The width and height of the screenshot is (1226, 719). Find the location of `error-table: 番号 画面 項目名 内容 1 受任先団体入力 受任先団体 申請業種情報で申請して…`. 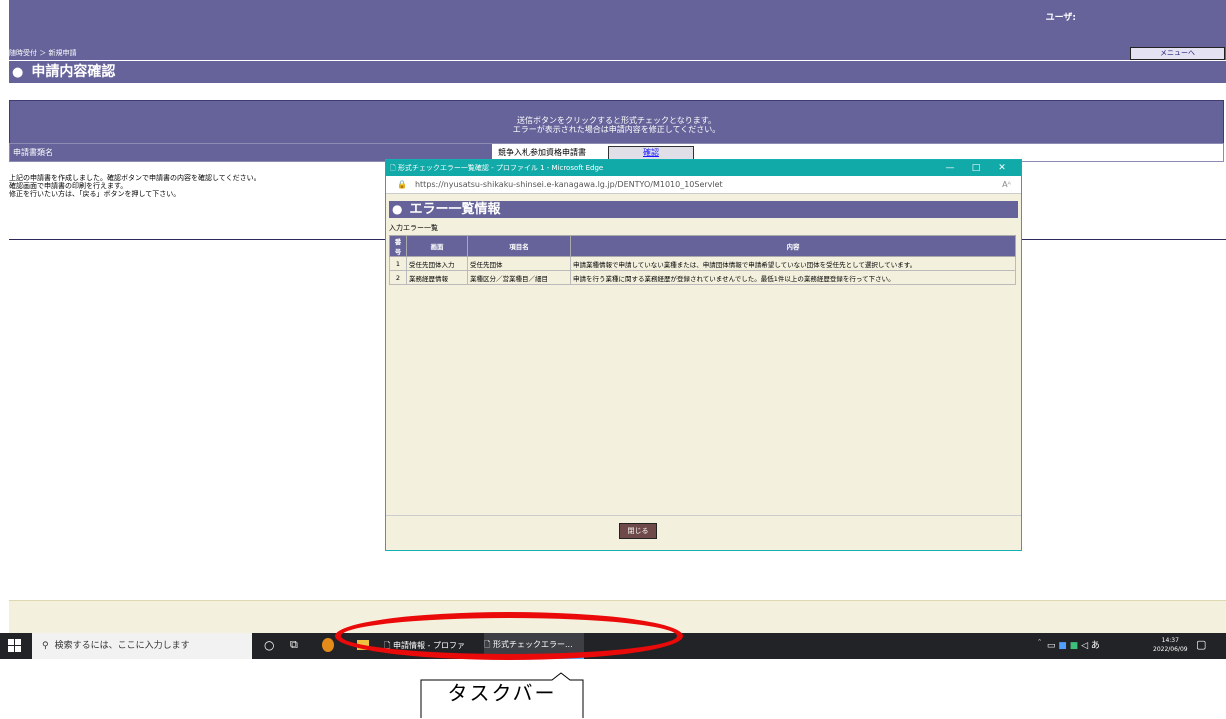

error-table: 番号 画面 項目名 内容 1 受任先団体入力 受任先団体 申請業種情報で申請して… is located at coordinates (702, 260).